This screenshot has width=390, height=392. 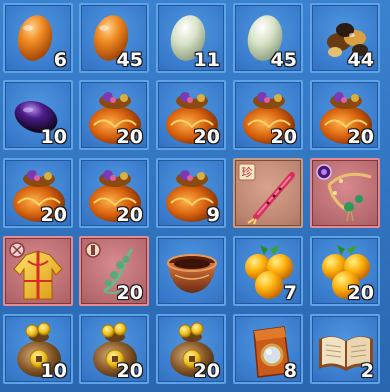 What do you see at coordinates (191, 38) in the screenshot?
I see `inventory-slot: 11` at bounding box center [191, 38].